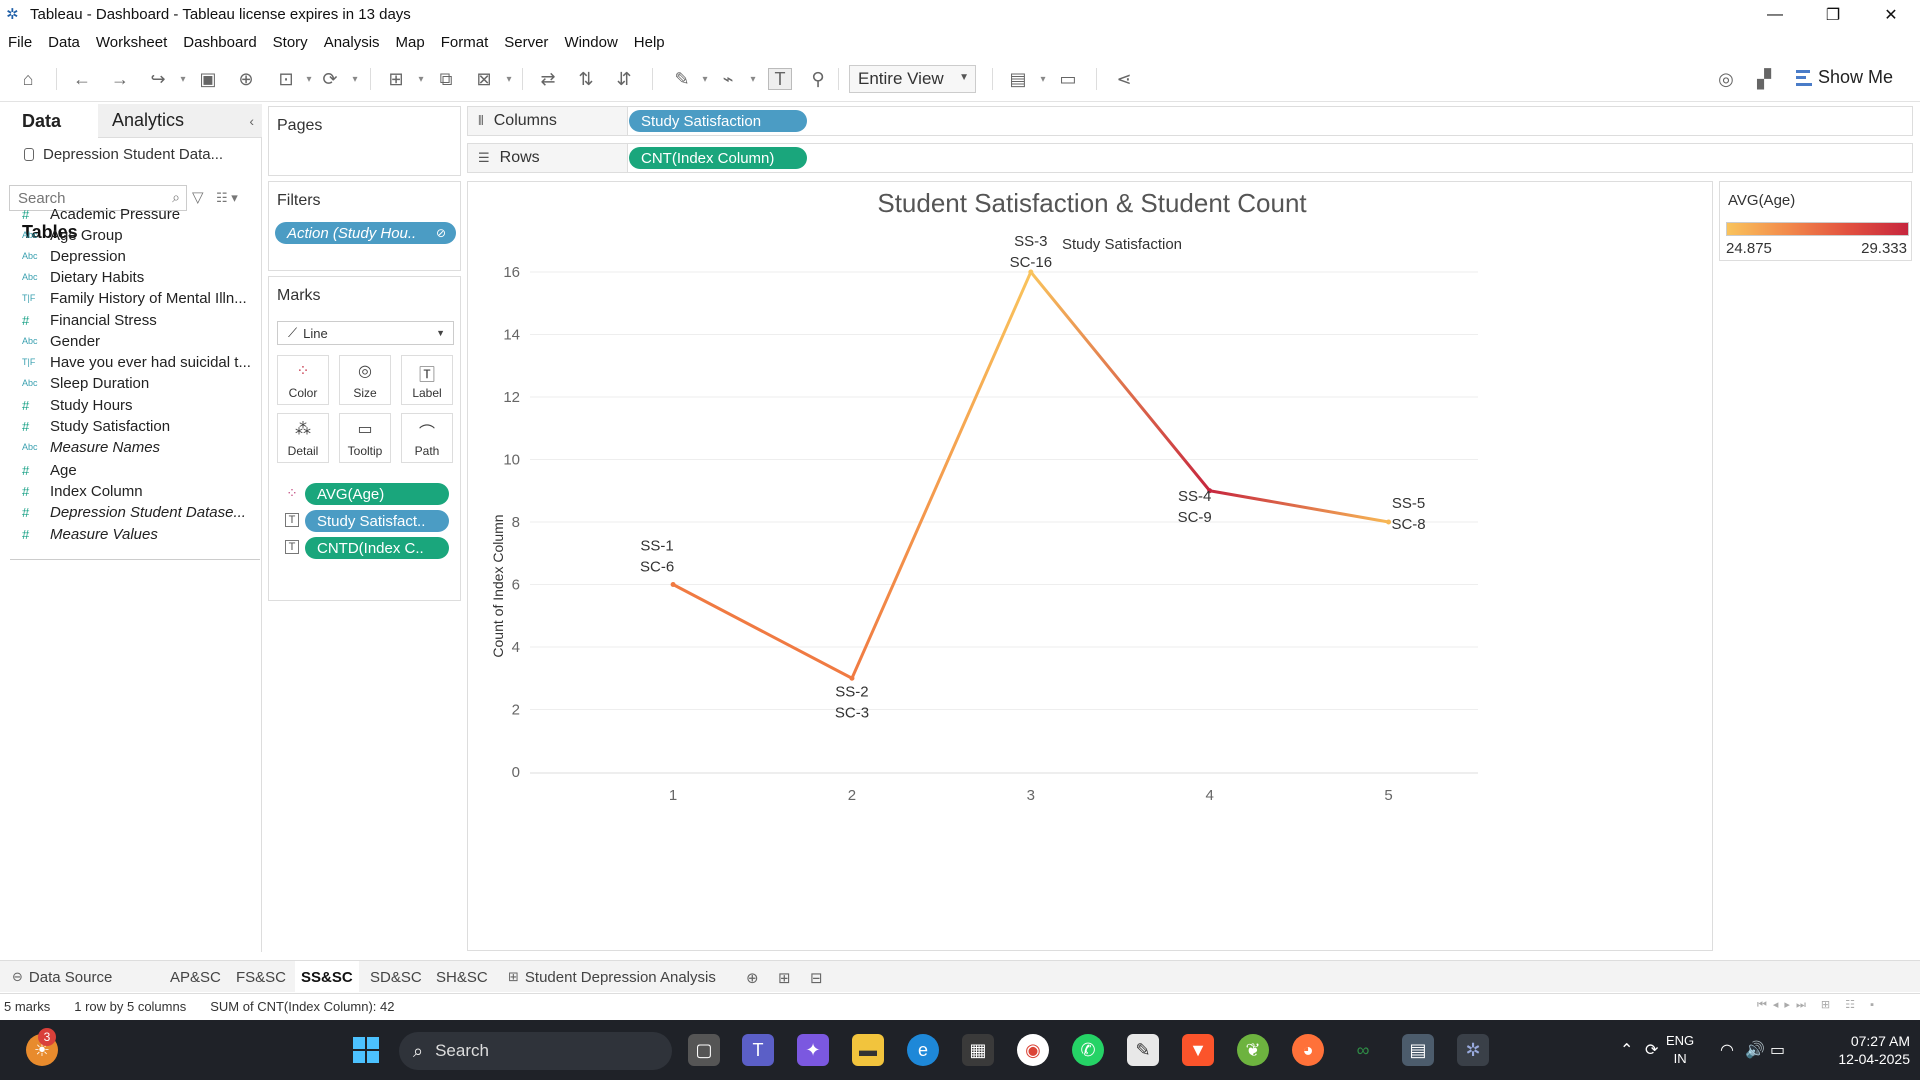  I want to click on new-story-icon: ⊟, so click(816, 978).